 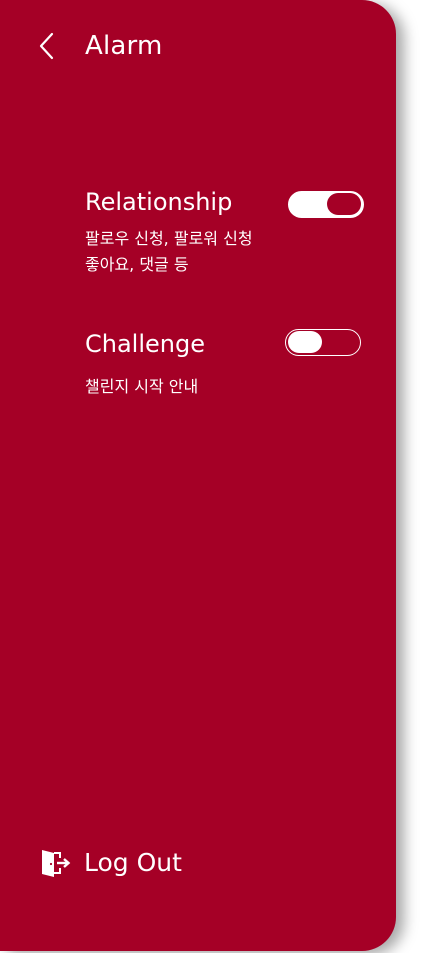 What do you see at coordinates (133, 862) in the screenshot?
I see `logout-label: Log Out` at bounding box center [133, 862].